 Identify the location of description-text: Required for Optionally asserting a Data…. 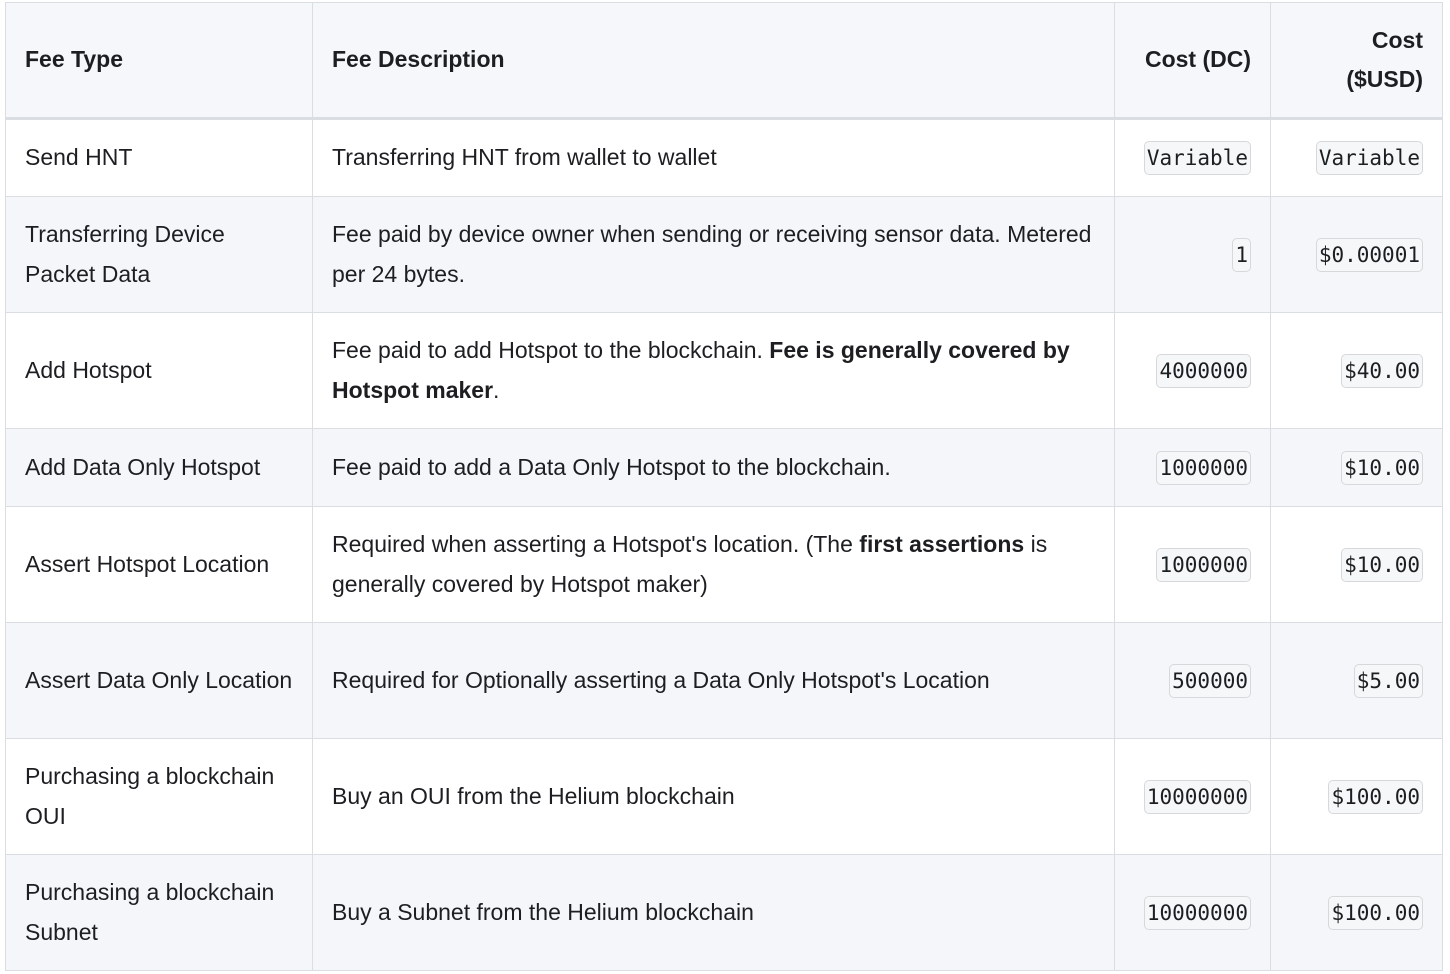
(661, 679).